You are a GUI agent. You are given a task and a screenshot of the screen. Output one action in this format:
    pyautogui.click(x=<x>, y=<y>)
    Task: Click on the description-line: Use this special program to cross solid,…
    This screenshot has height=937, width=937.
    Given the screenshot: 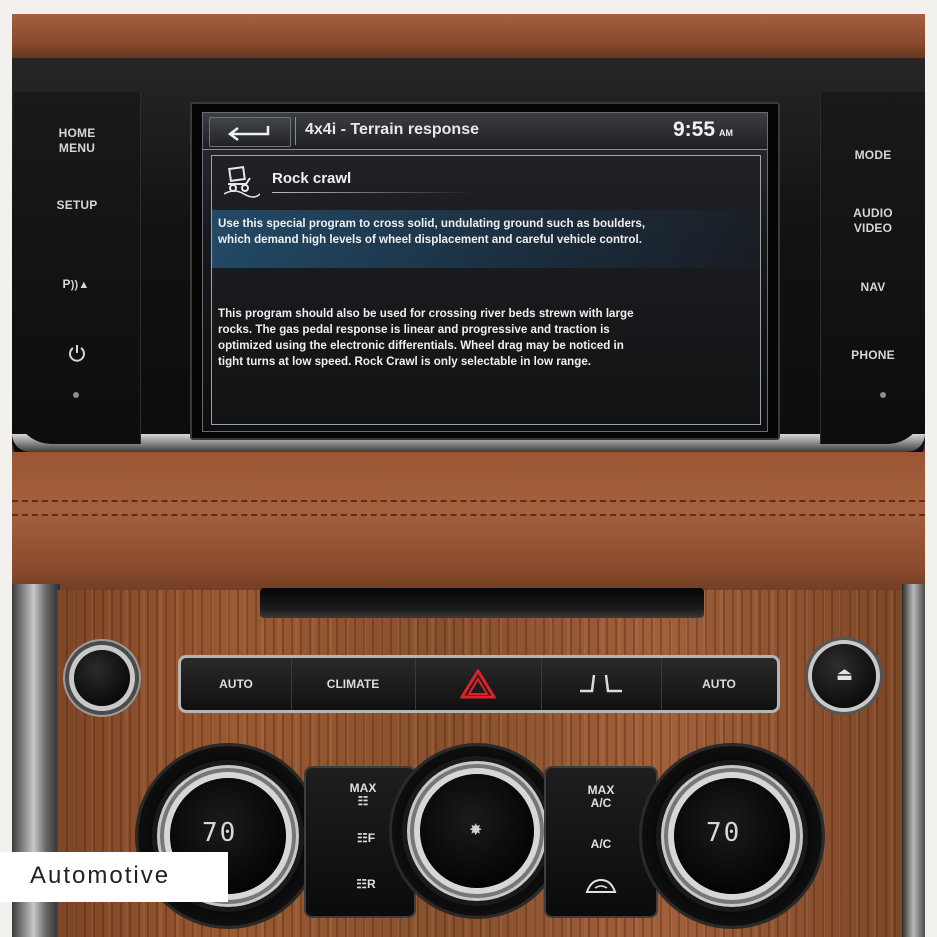 What is the action you would take?
    pyautogui.click(x=432, y=223)
    